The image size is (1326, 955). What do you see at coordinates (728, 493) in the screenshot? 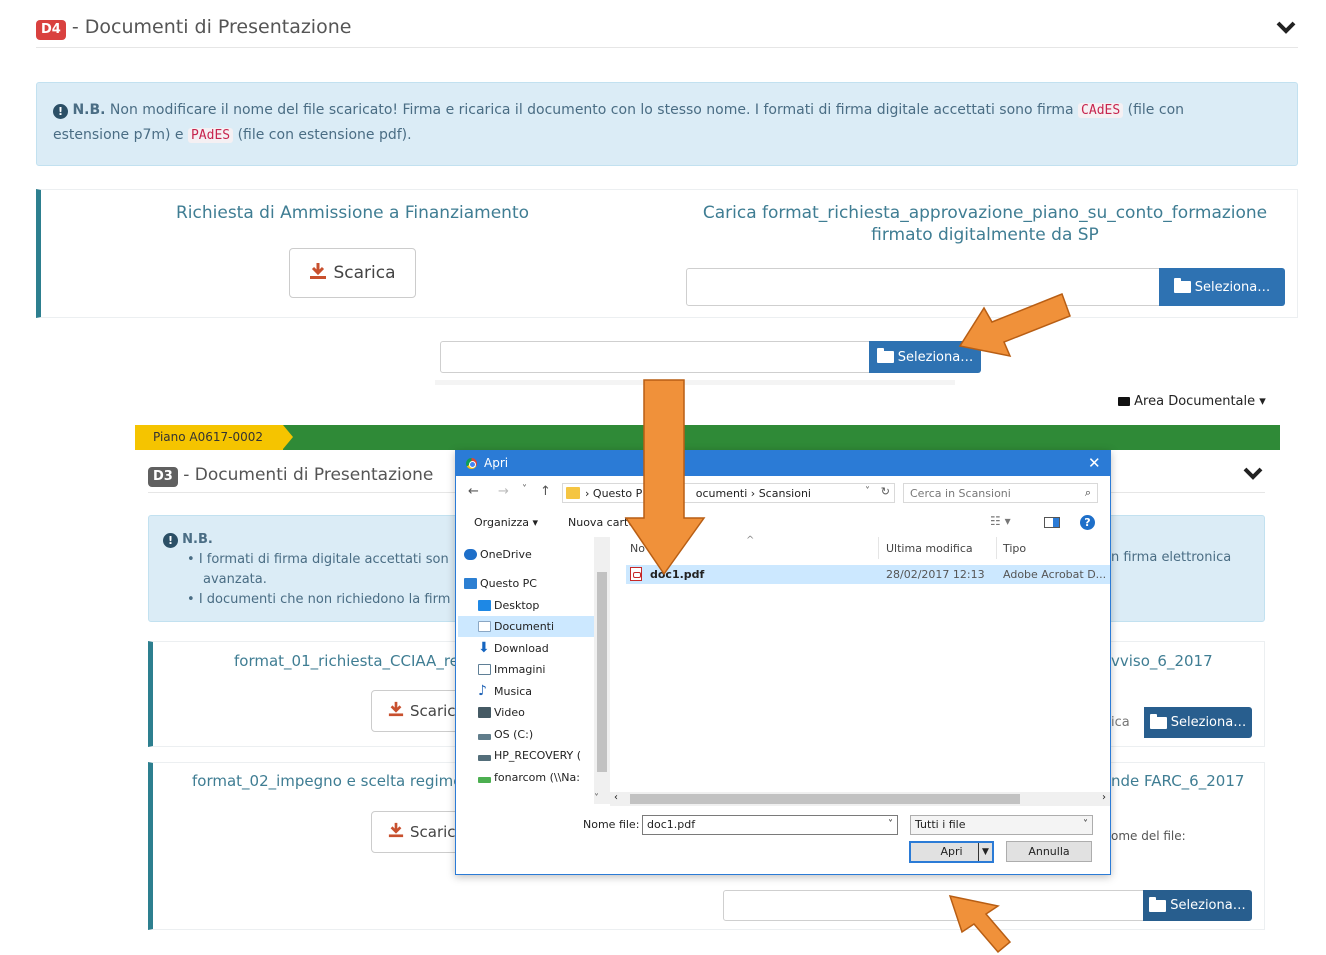
I see `address-bar: › Questo P ocumenti › Scansioni ˅ ↻` at bounding box center [728, 493].